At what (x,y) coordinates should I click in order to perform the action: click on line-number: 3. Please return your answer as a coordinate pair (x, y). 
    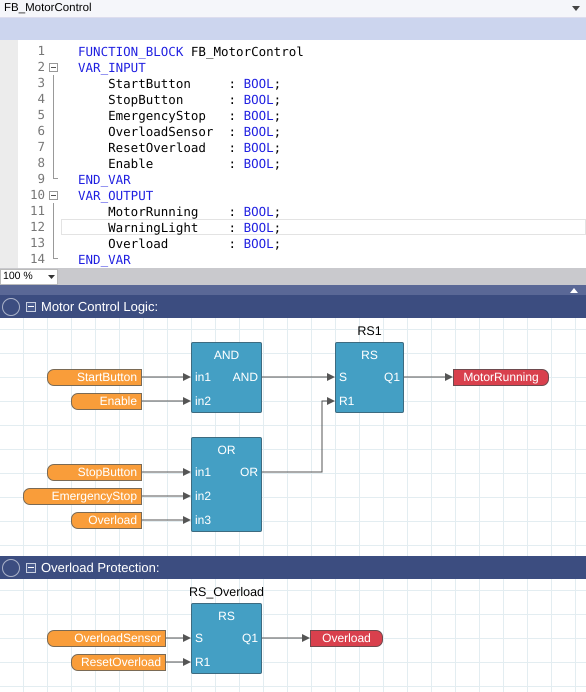
    Looking at the image, I should click on (40, 83).